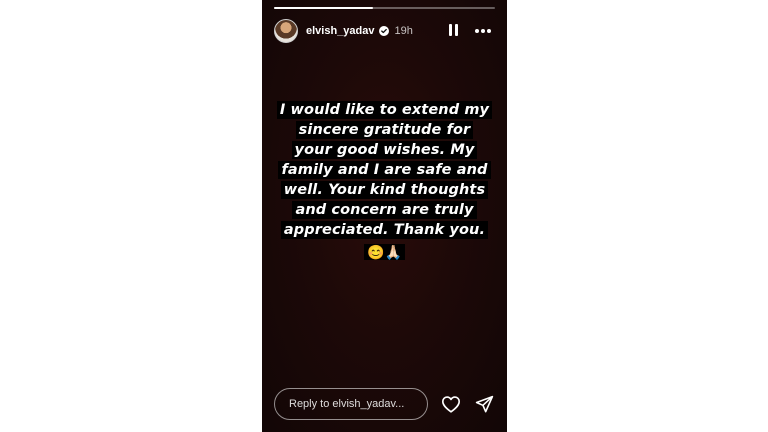 Image resolution: width=768 pixels, height=432 pixels. I want to click on message-emojis-line: 😊🙏🏻, so click(384, 252).